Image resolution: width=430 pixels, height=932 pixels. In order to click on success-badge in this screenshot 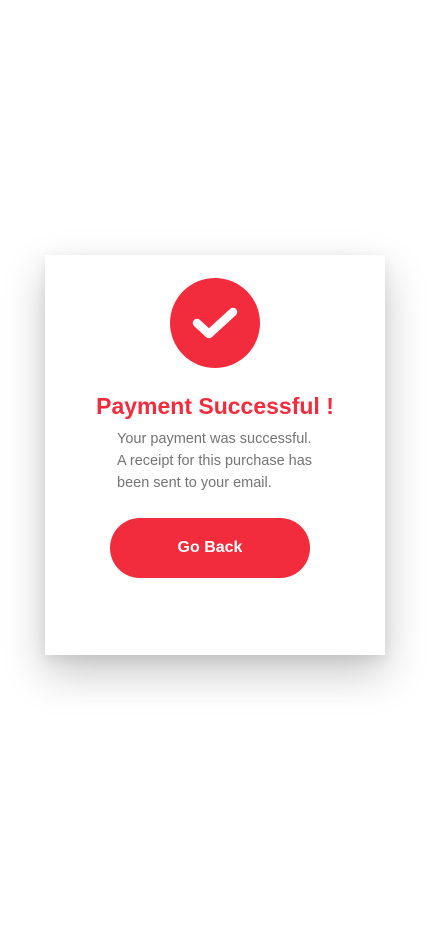, I will do `click(215, 323)`.